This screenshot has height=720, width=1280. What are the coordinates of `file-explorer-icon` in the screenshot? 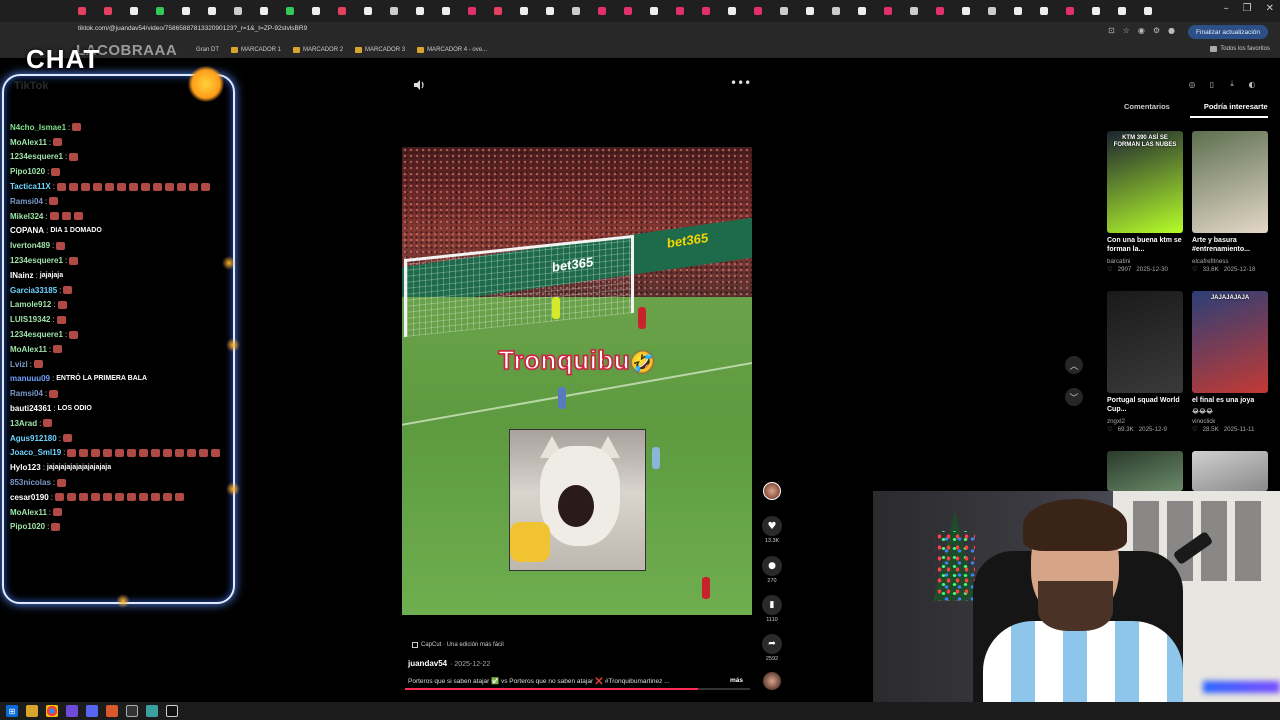 It's located at (32, 711).